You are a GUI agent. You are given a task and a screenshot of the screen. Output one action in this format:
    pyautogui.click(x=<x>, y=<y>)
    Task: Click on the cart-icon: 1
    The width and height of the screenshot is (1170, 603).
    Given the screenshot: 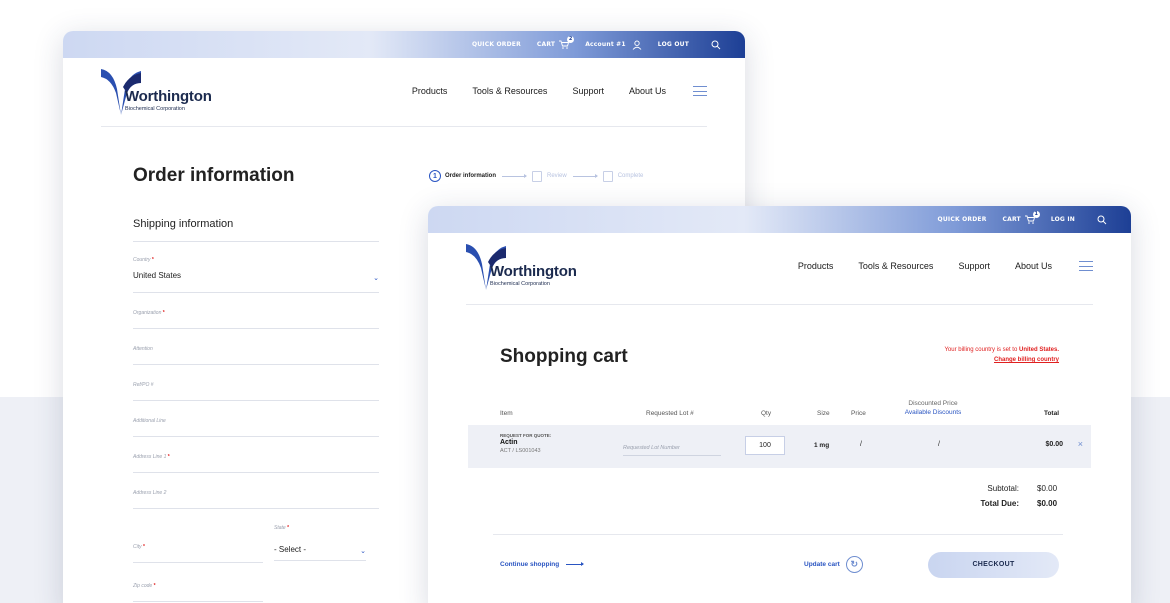 What is the action you would take?
    pyautogui.click(x=1032, y=217)
    